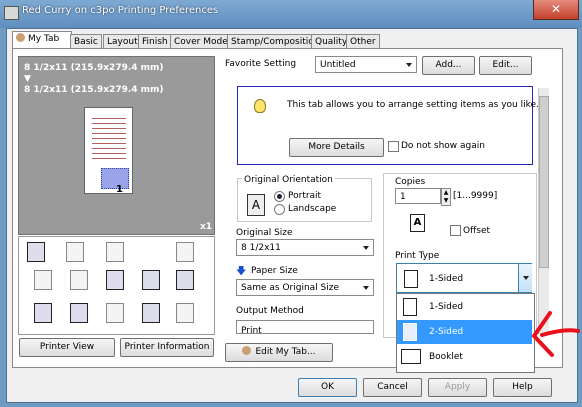  I want to click on original-size-value: 8 1/2x11, so click(261, 248).